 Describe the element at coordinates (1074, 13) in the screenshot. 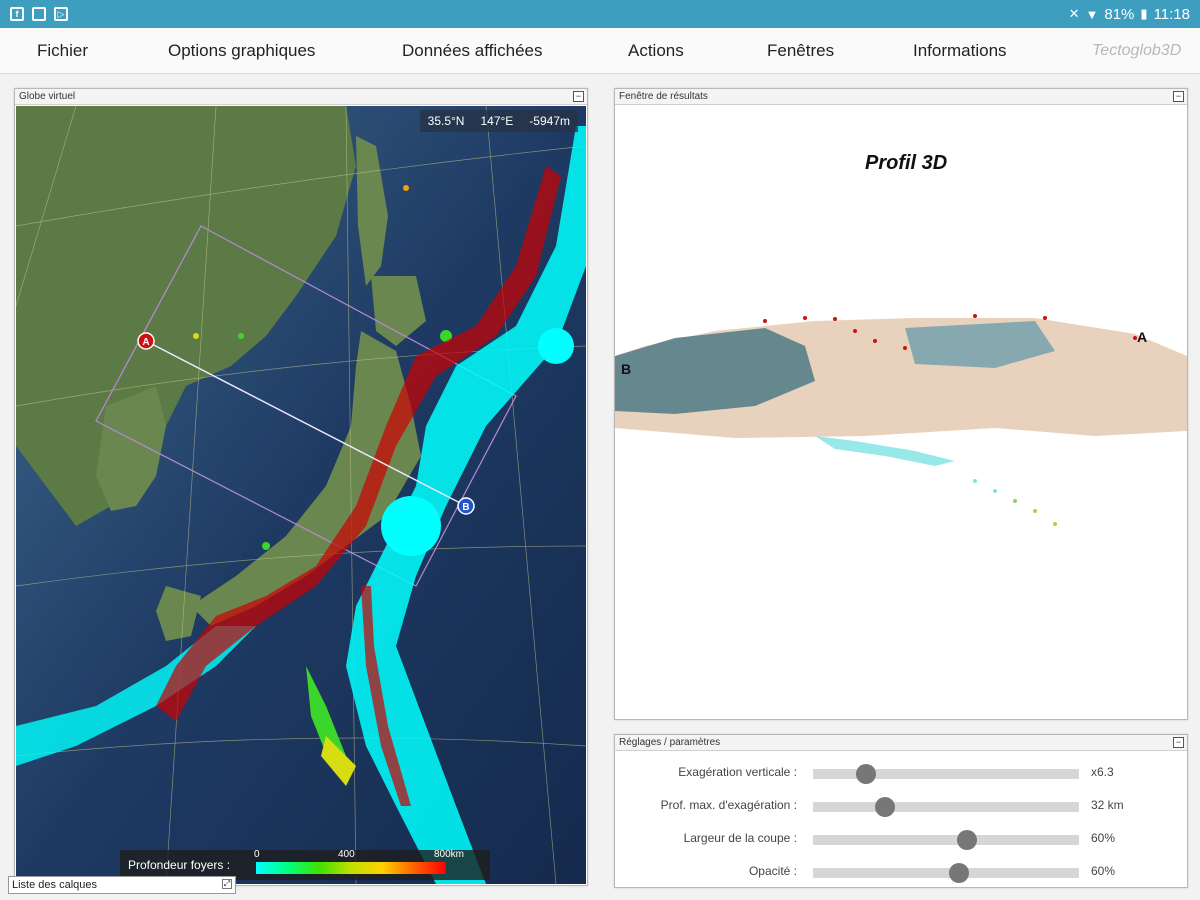

I see `mute-icon: ✕` at that location.